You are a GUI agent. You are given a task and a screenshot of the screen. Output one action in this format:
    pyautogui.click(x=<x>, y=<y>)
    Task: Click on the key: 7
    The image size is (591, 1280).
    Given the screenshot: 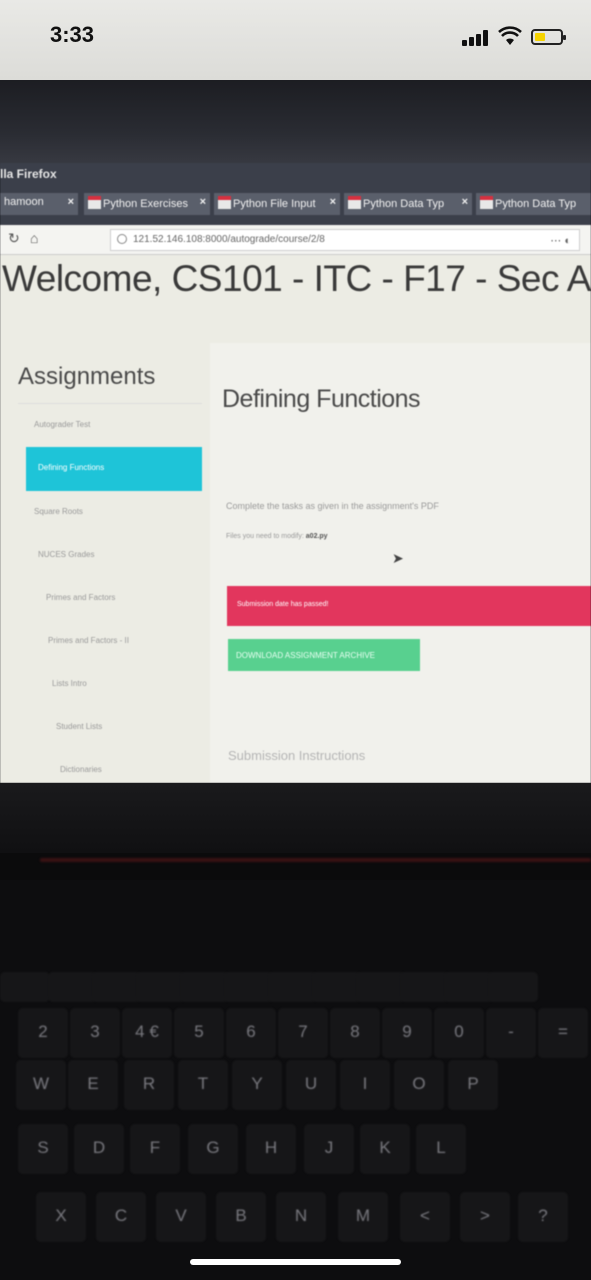 What is the action you would take?
    pyautogui.click(x=303, y=1033)
    